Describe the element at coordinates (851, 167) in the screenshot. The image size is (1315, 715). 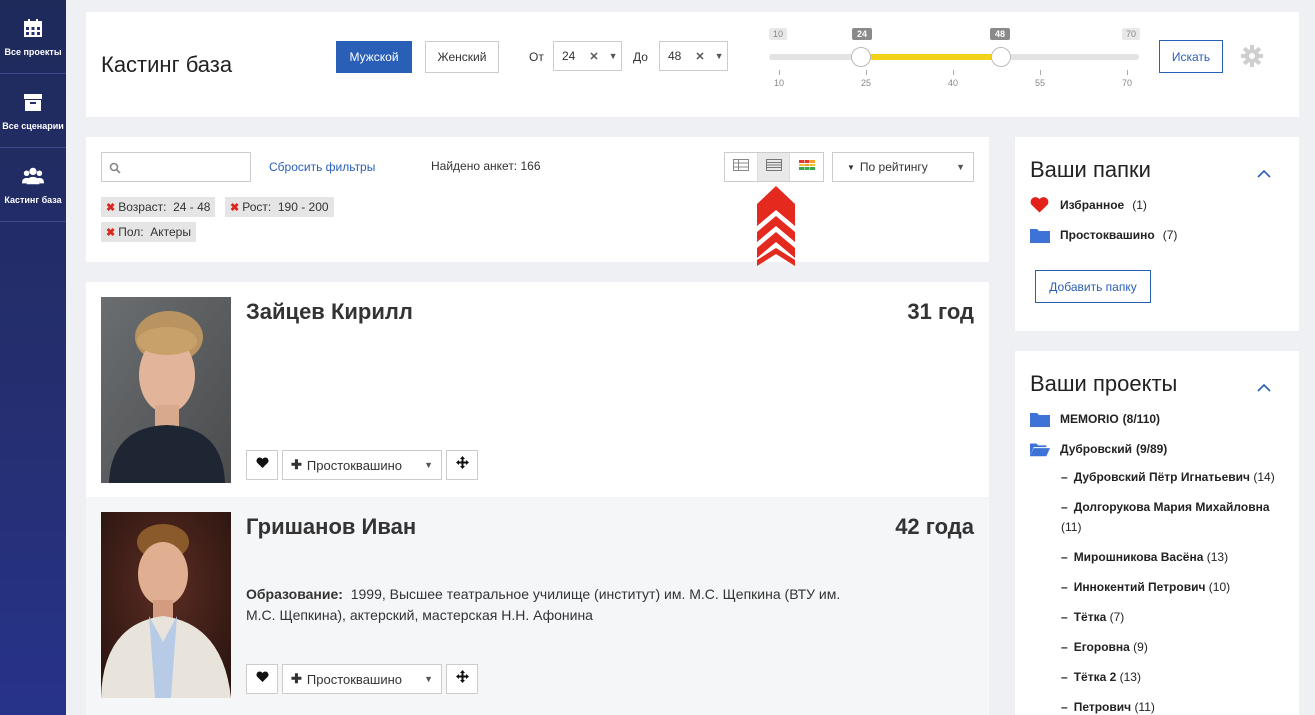
I see `sort-caret-icon: ▼` at that location.